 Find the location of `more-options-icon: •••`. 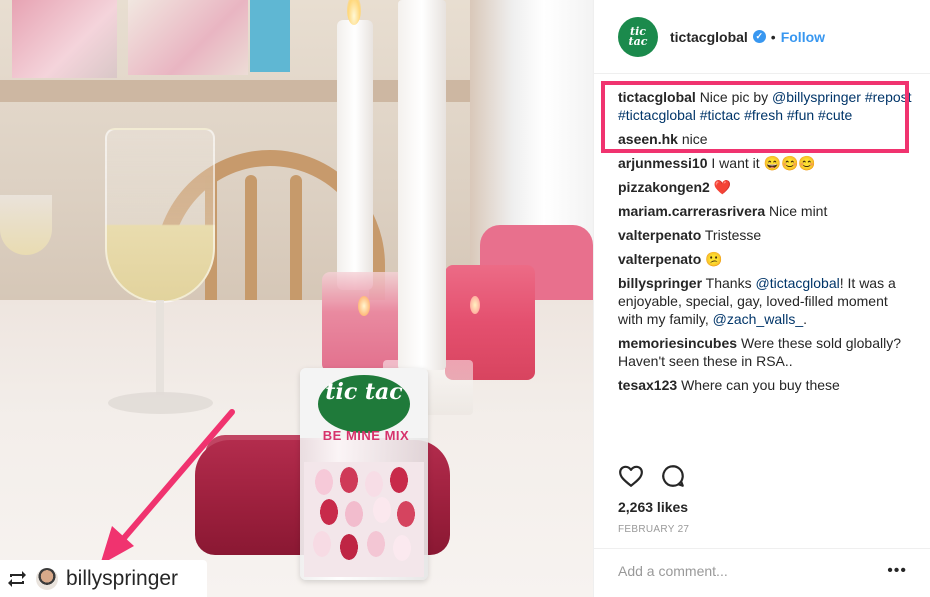

more-options-icon: ••• is located at coordinates (897, 571).